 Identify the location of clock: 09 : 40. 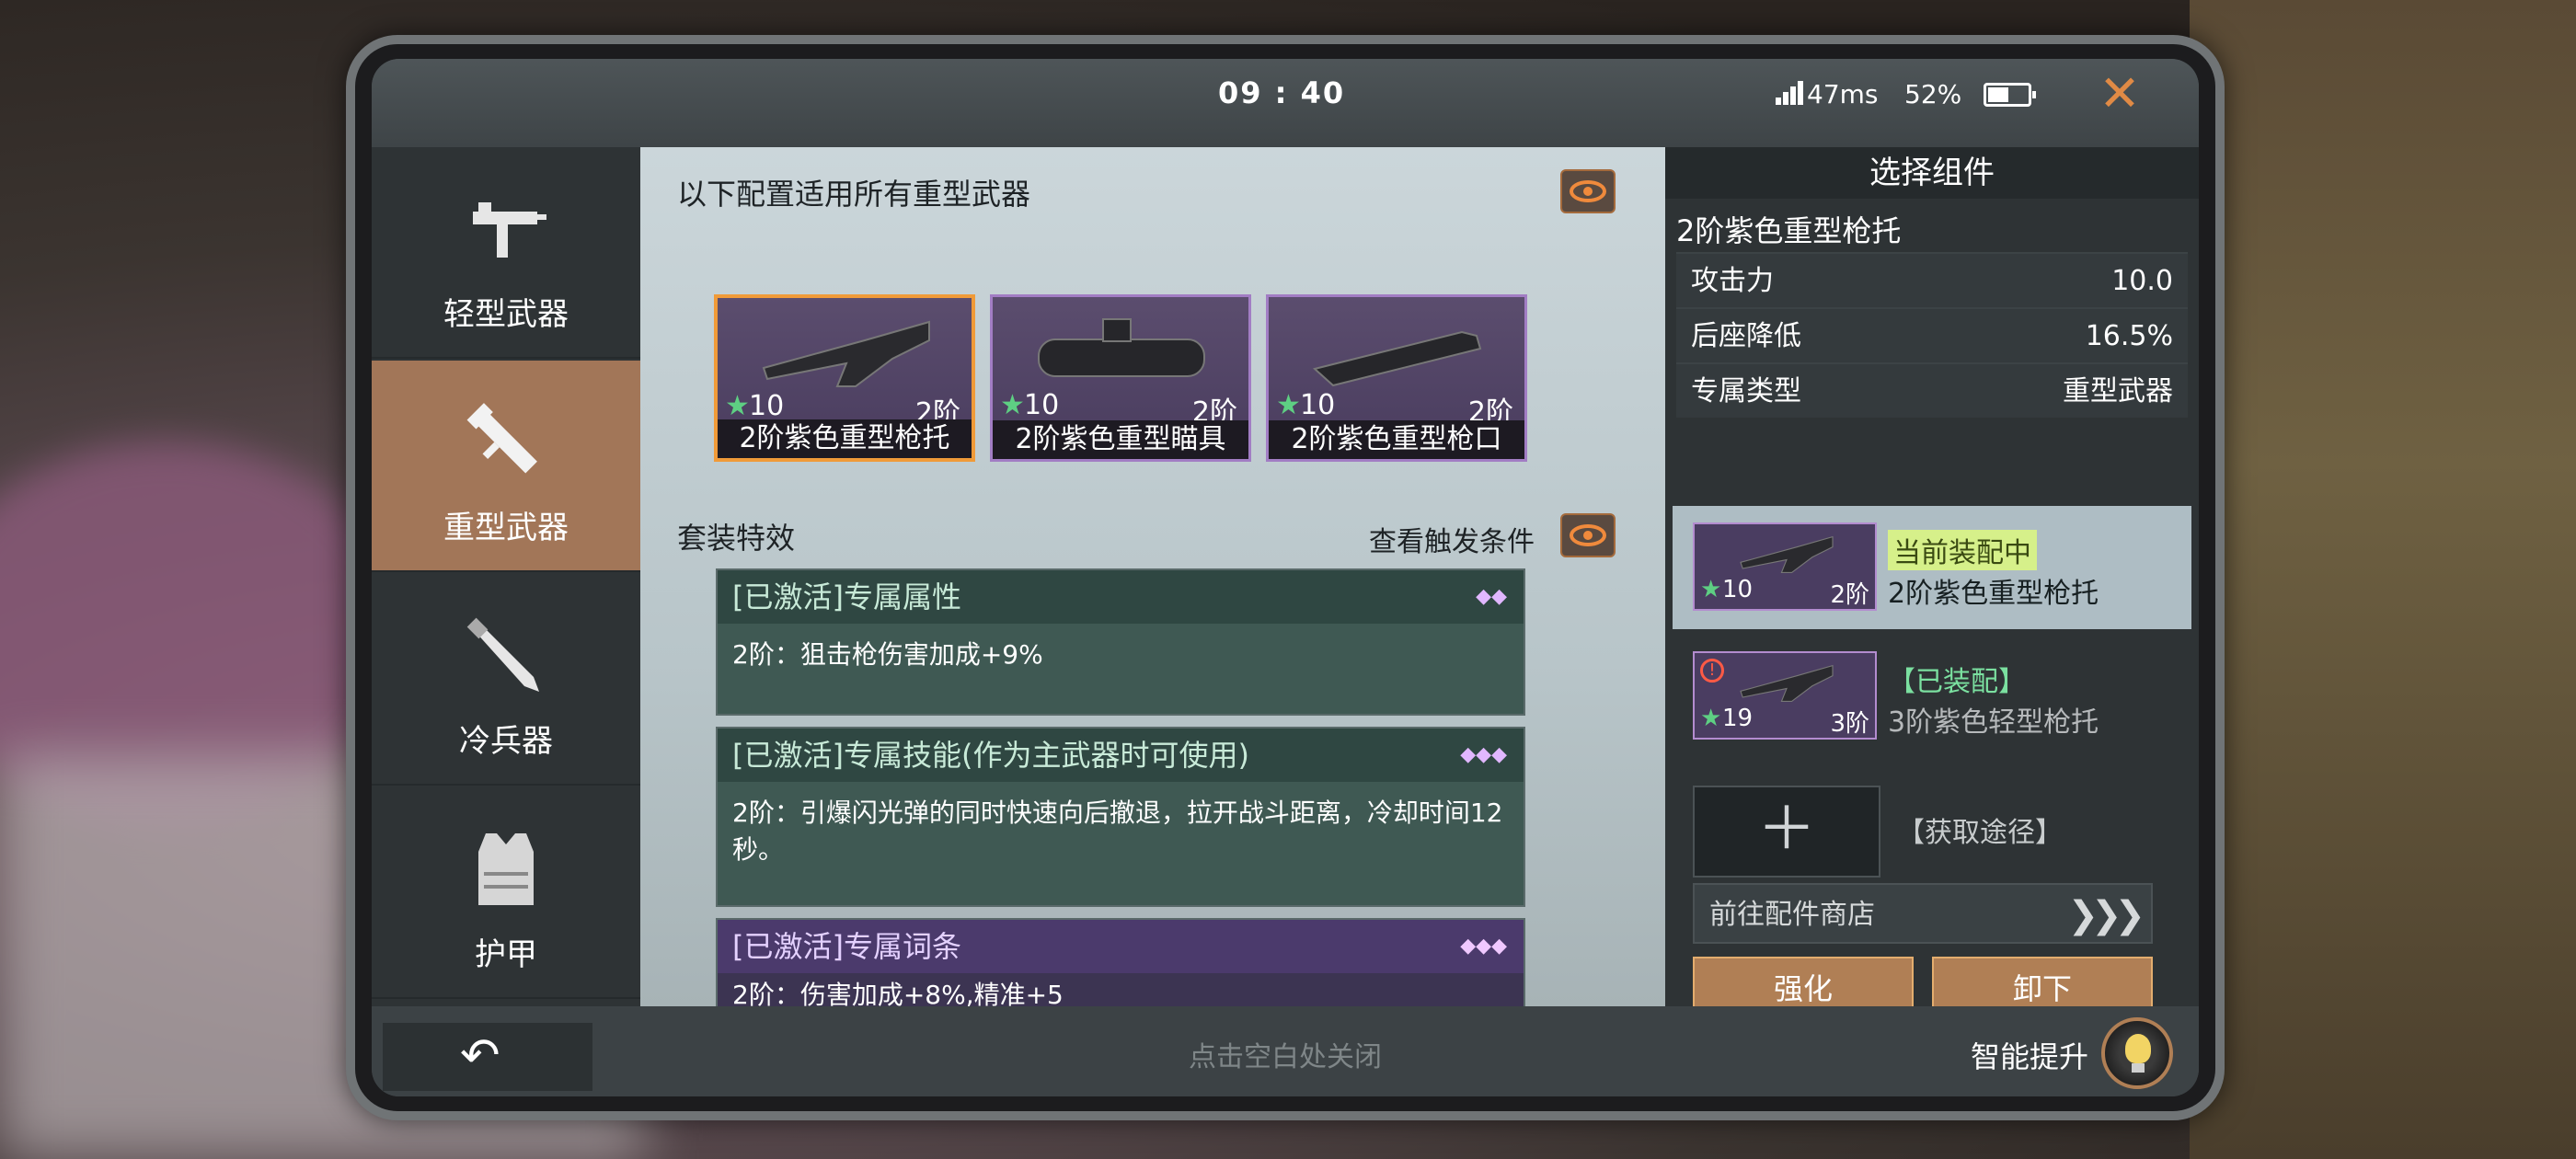
(1282, 92).